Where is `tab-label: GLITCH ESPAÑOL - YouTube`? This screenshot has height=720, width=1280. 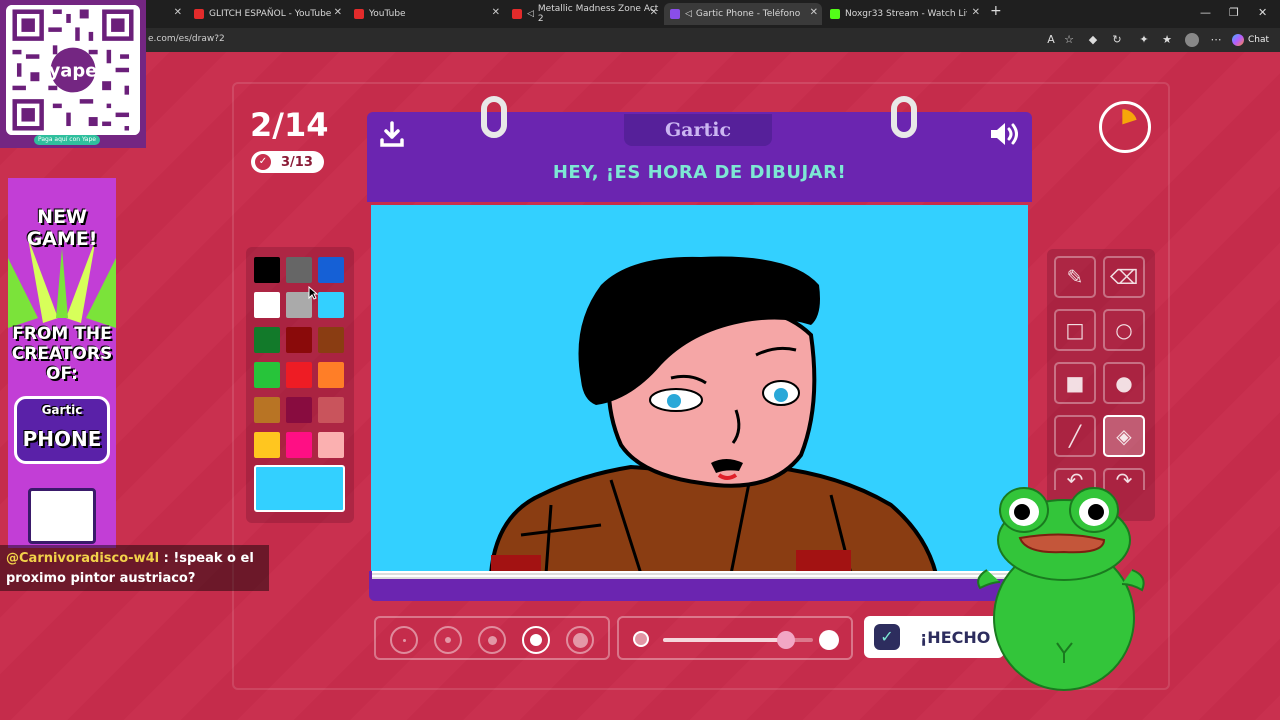
tab-label: GLITCH ESPAÑOL - YouTube is located at coordinates (270, 14).